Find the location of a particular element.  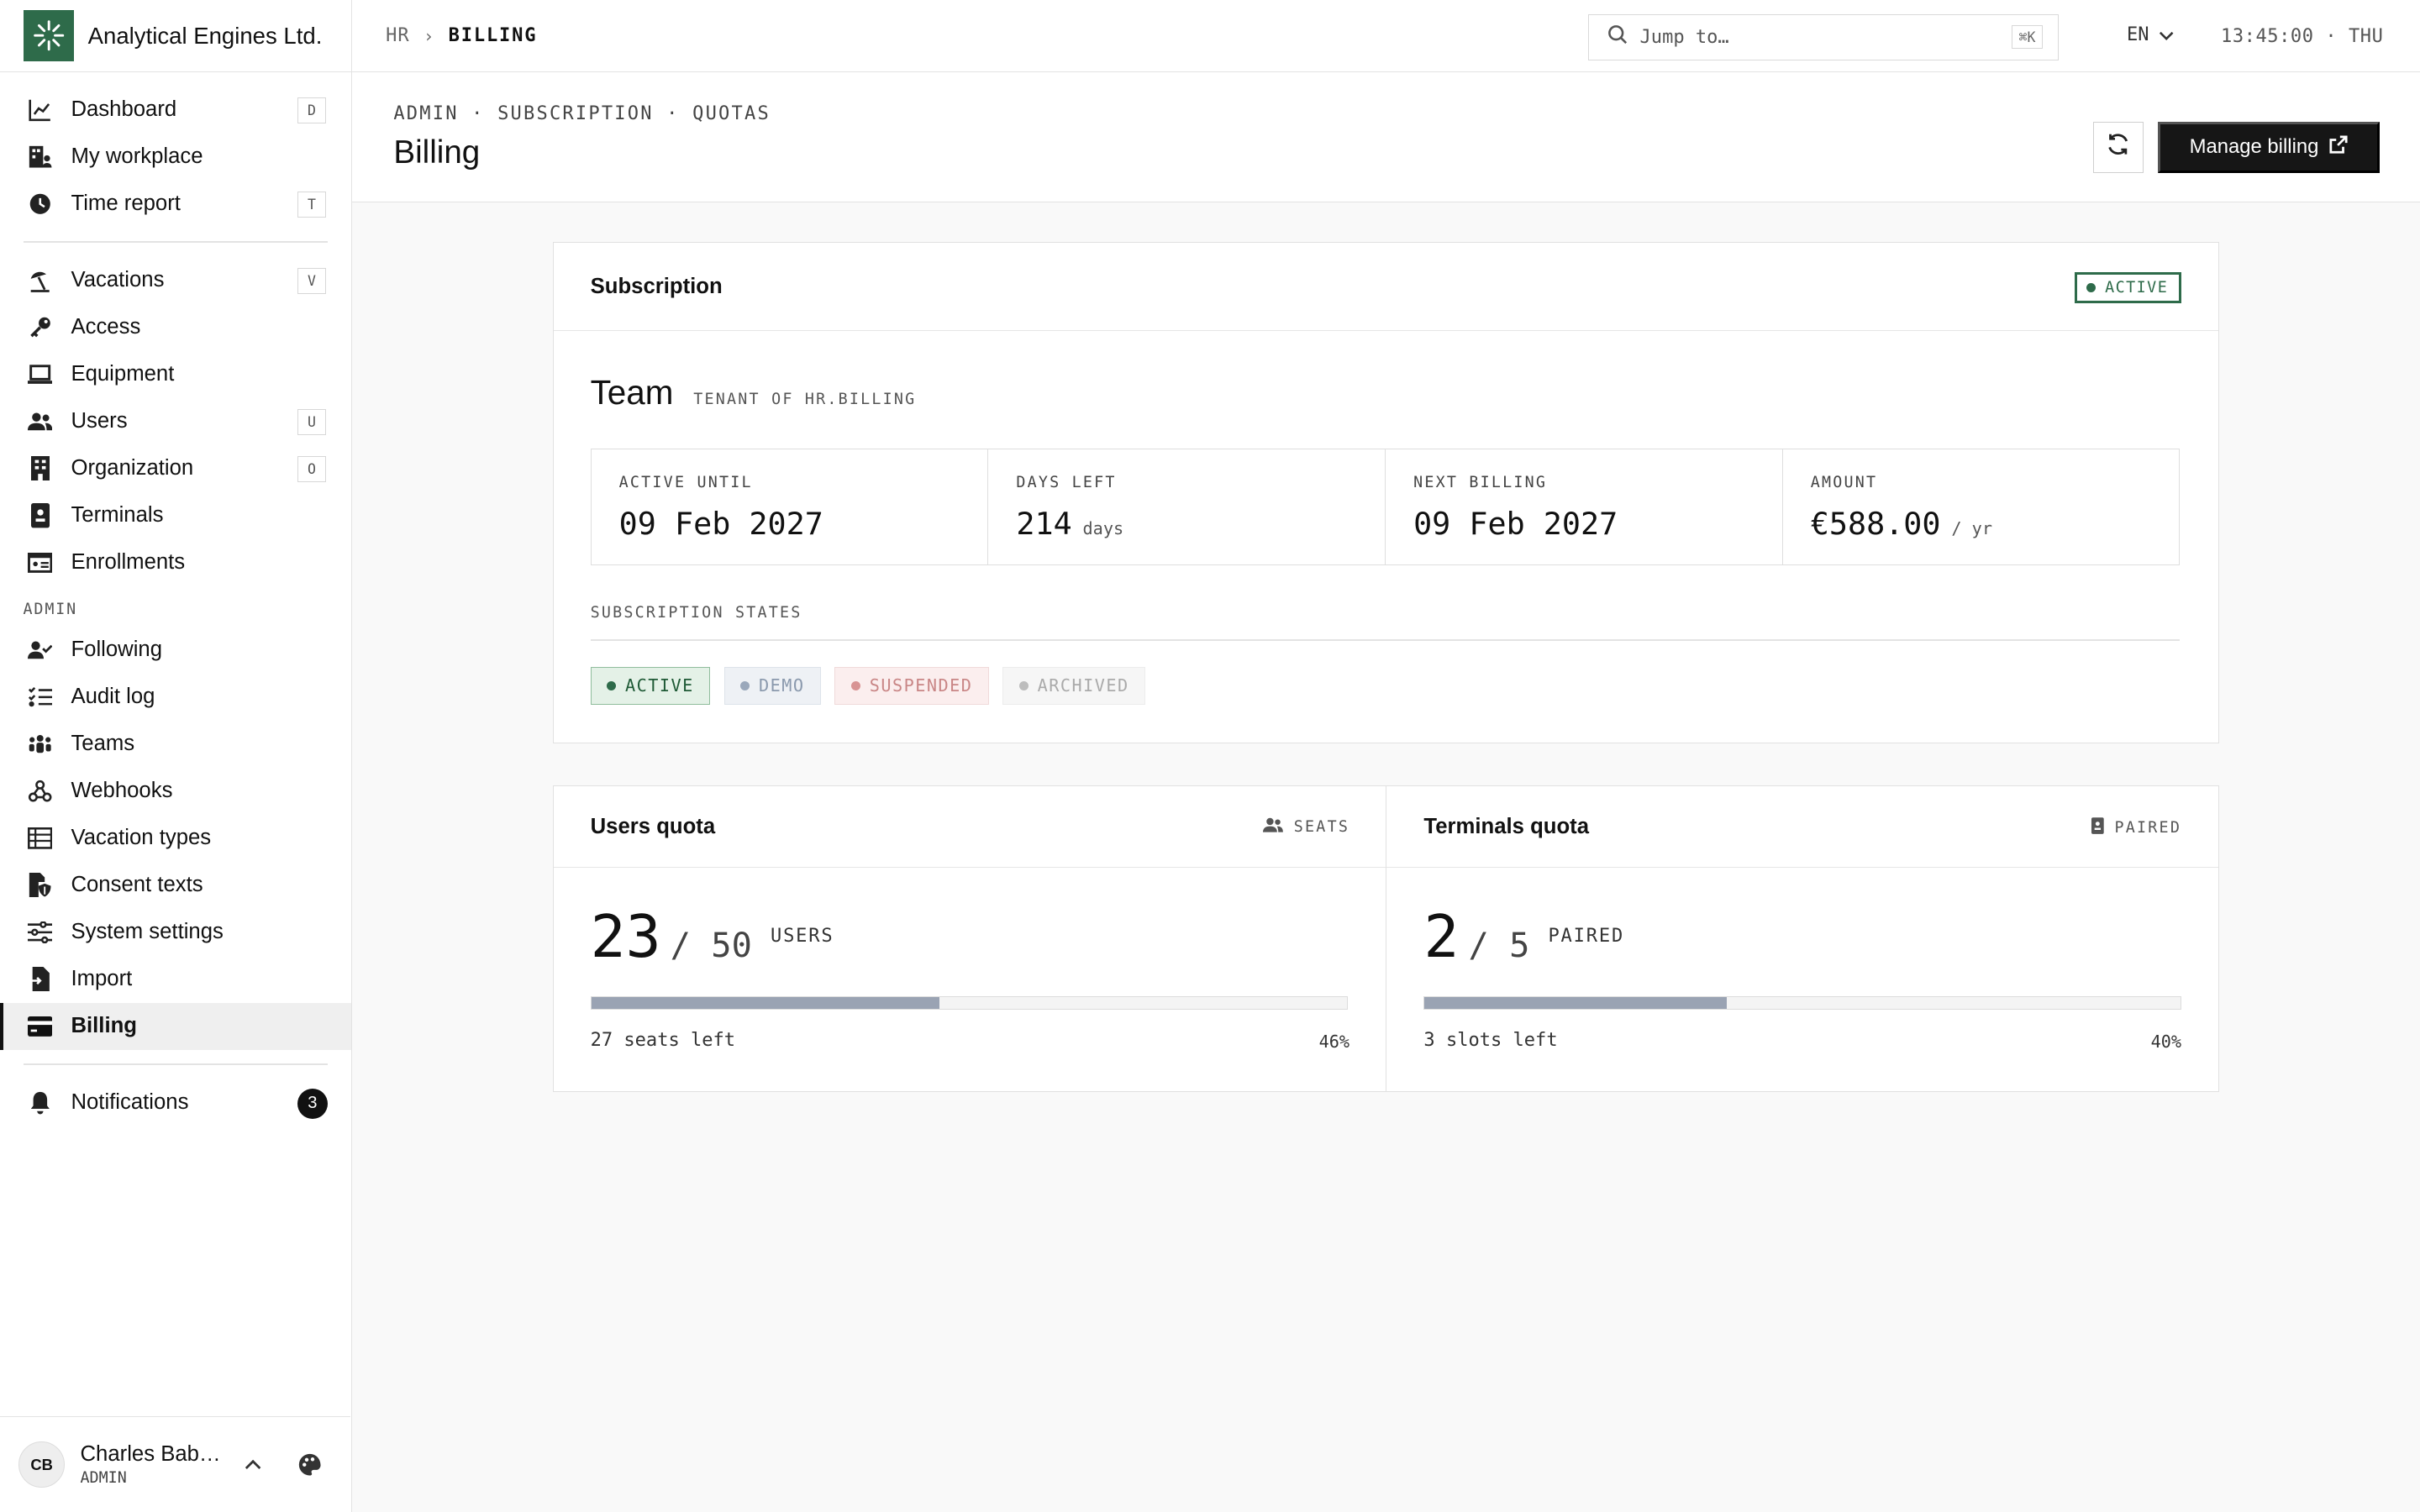

search-shortcut: ⌘K is located at coordinates (2028, 37).